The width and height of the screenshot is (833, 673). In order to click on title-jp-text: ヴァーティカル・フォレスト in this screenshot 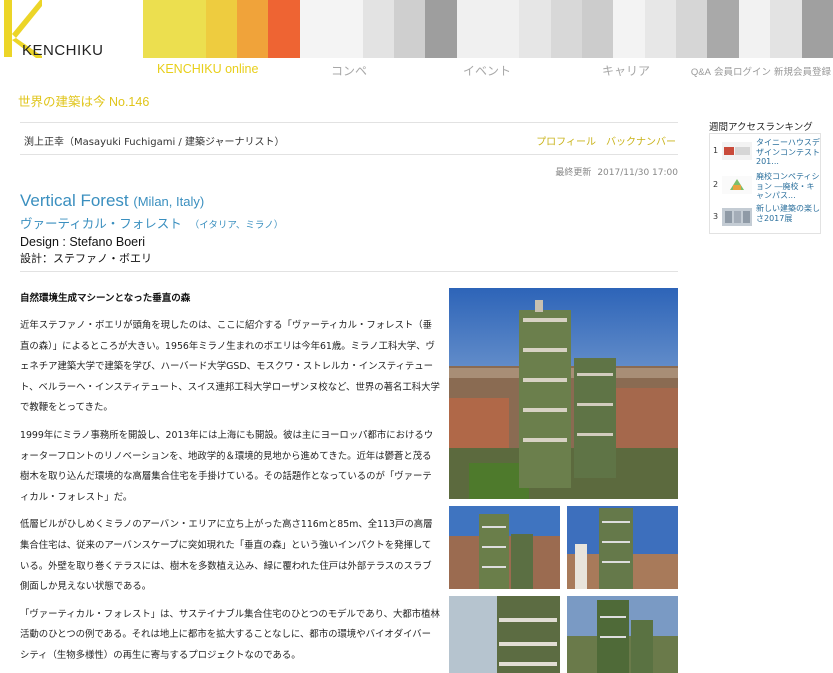, I will do `click(101, 223)`.